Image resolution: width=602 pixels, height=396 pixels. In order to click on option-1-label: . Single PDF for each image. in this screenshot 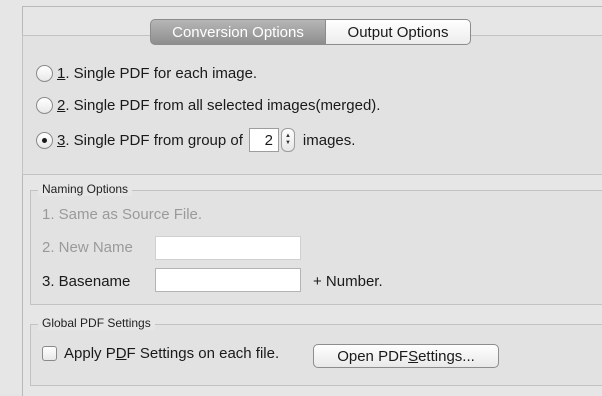, I will do `click(161, 73)`.